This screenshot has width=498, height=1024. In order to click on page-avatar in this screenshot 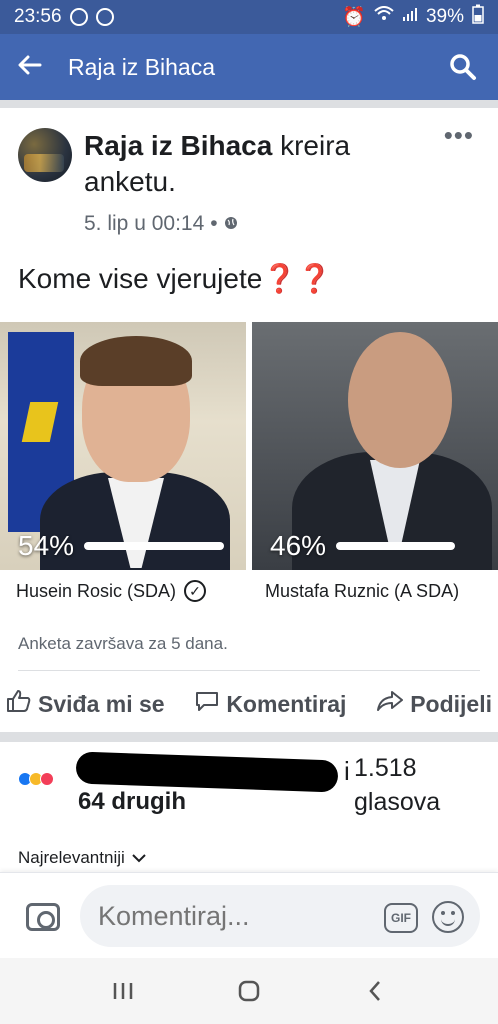, I will do `click(45, 155)`.